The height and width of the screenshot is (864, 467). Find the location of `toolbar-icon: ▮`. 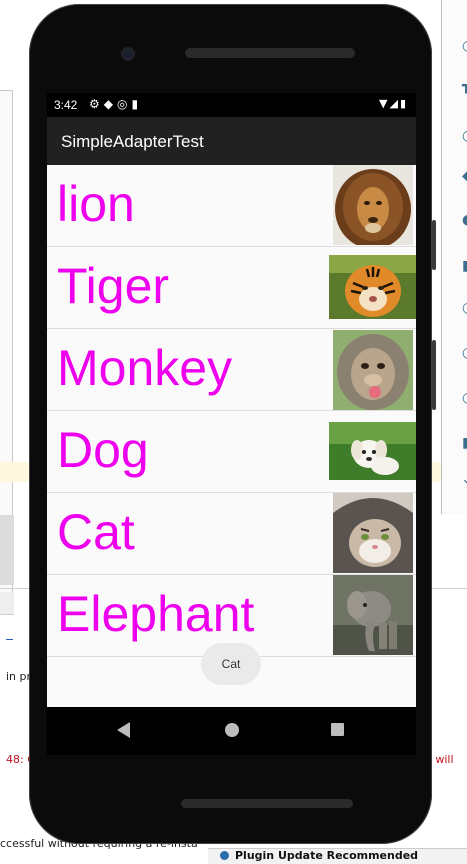

toolbar-icon: ▮ is located at coordinates (464, 443).